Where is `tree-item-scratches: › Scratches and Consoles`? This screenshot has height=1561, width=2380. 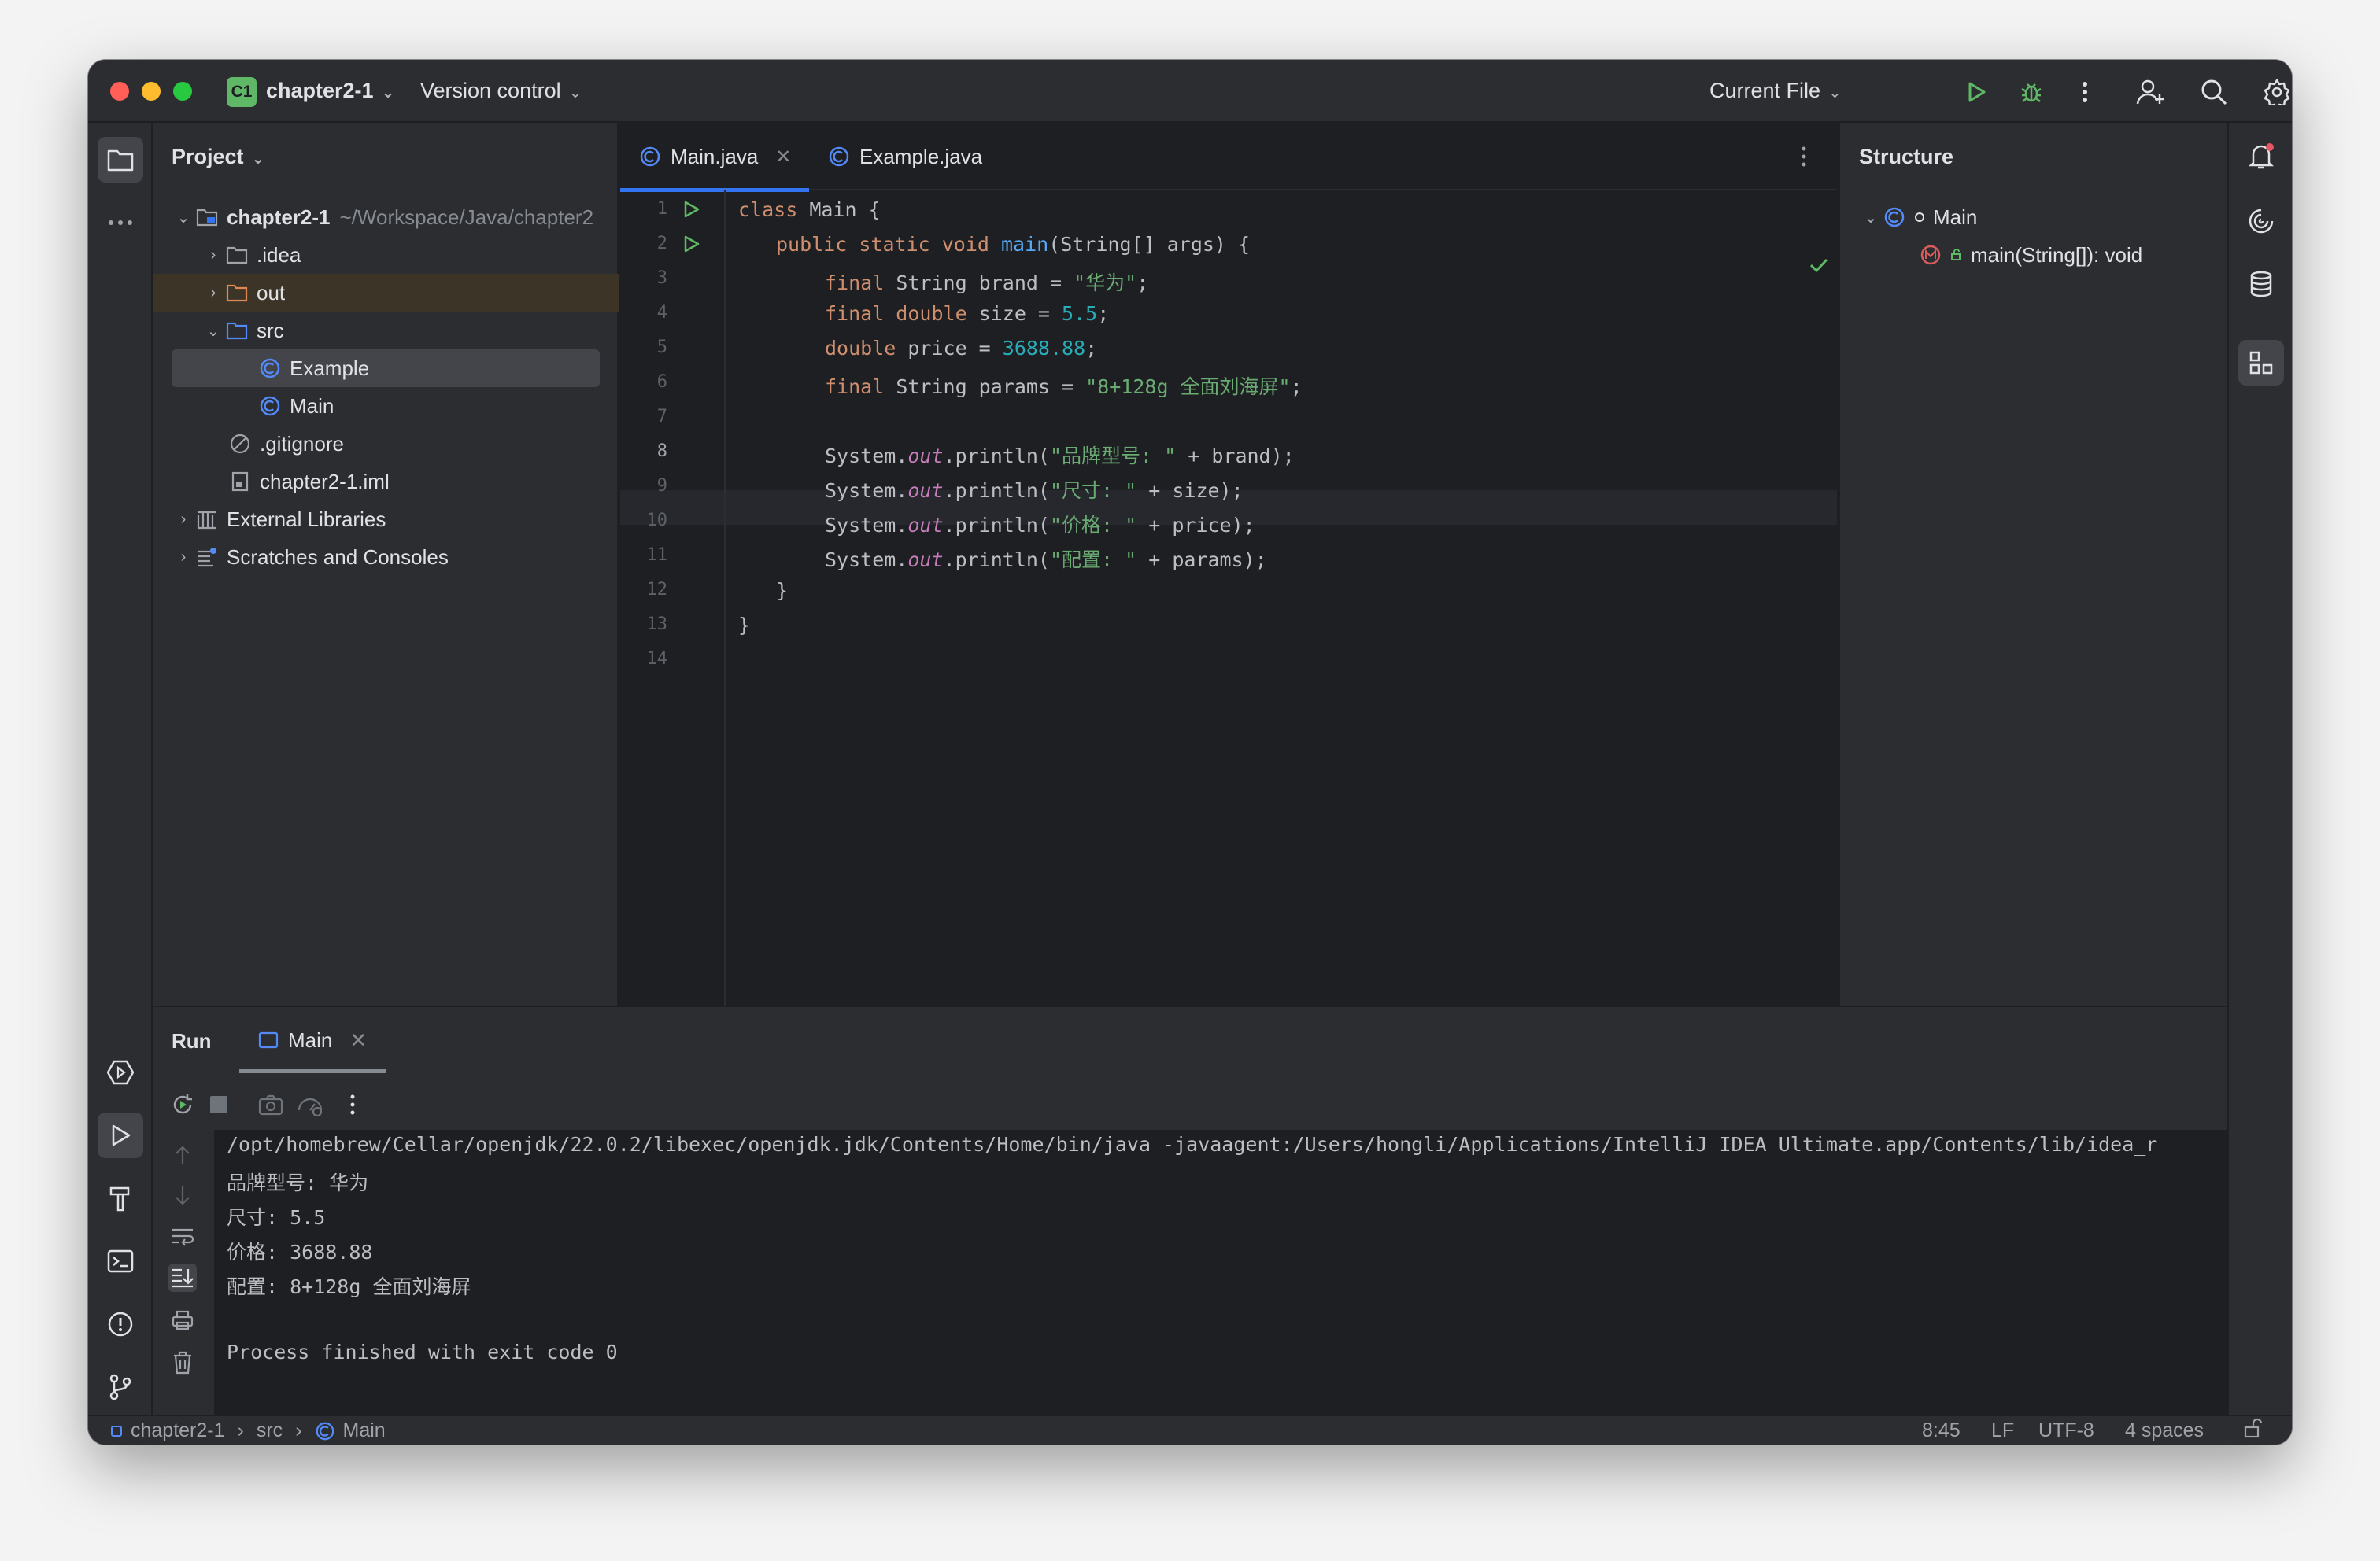 tree-item-scratches: › Scratches and Consoles is located at coordinates (386, 557).